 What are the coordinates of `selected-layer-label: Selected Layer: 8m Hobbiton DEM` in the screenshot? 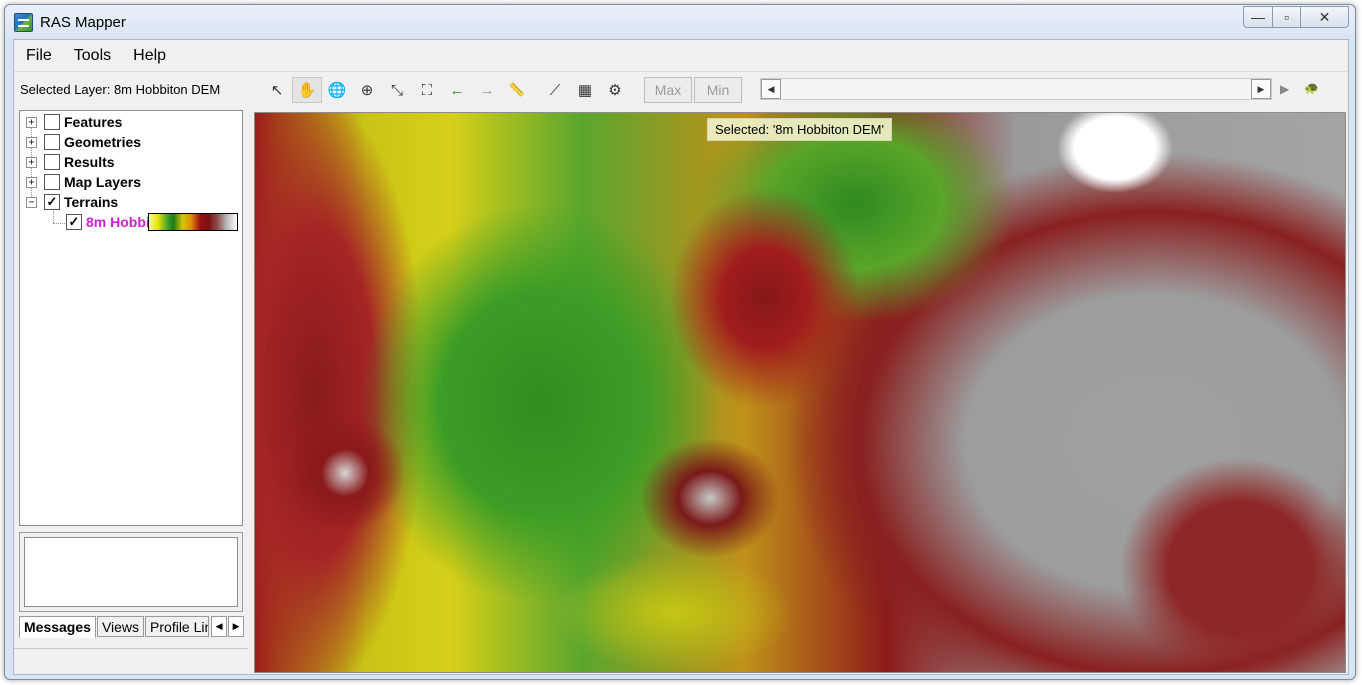 It's located at (120, 89).